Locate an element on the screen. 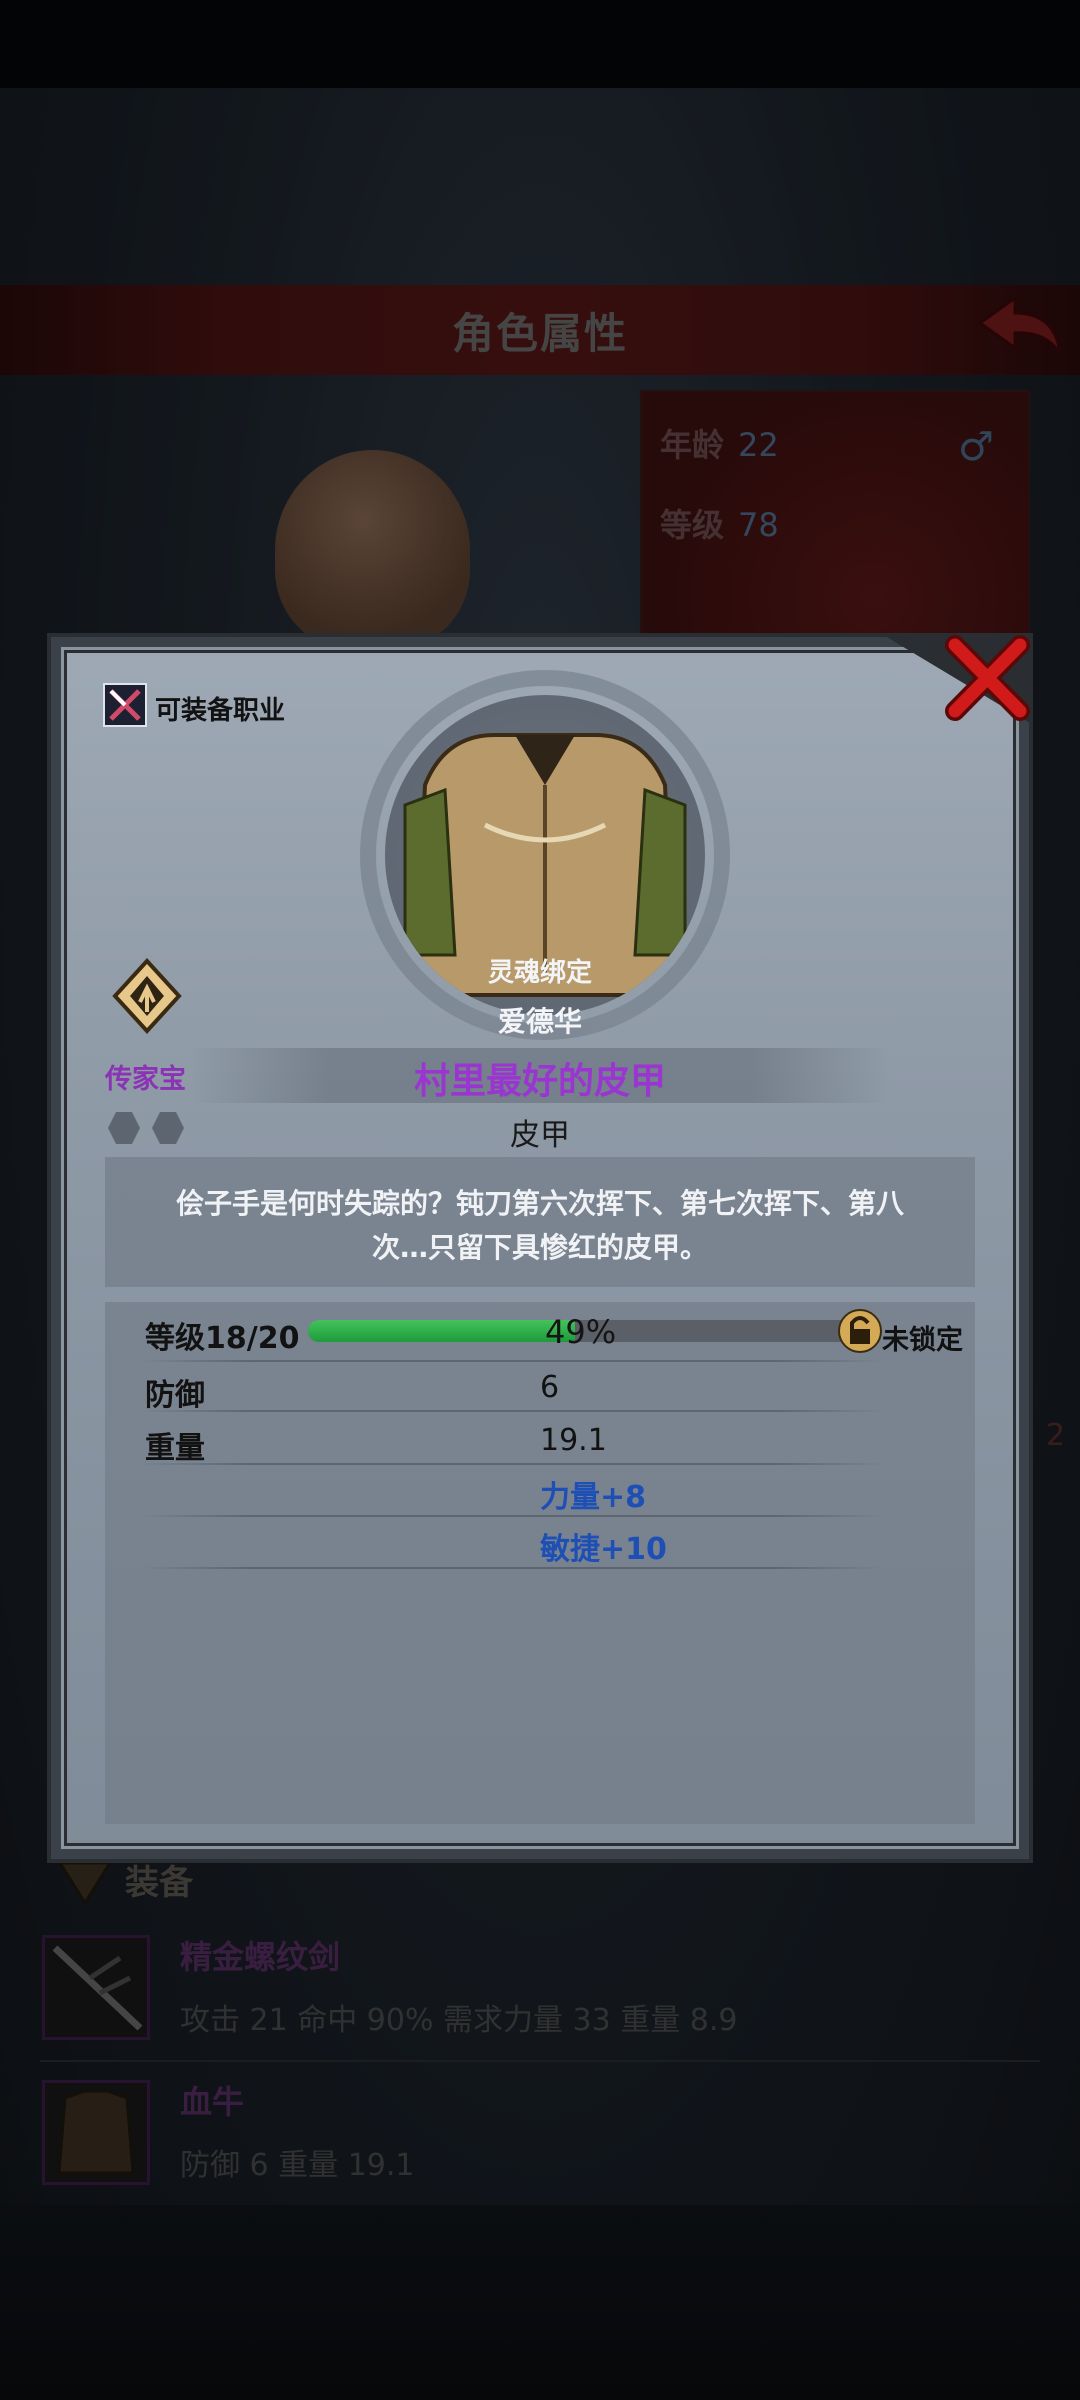  level-row: 等级 78 is located at coordinates (719, 523).